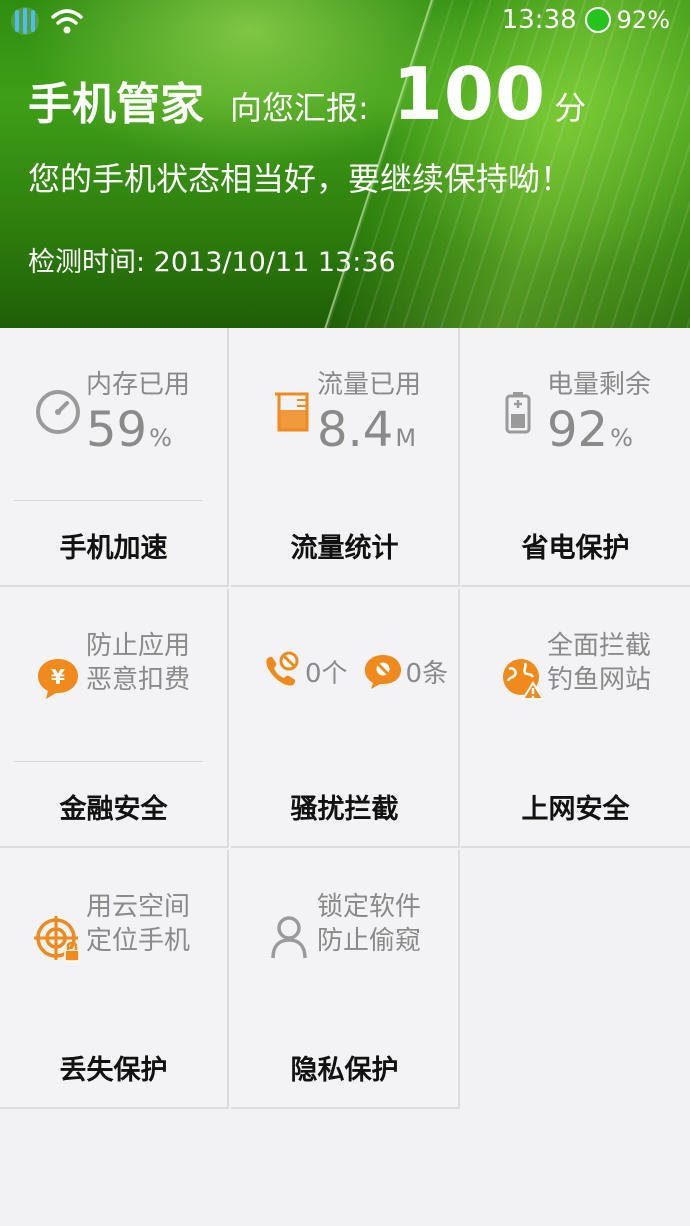  I want to click on tile-phone-speedup: 内存已用 59% 手机加速, so click(114, 457).